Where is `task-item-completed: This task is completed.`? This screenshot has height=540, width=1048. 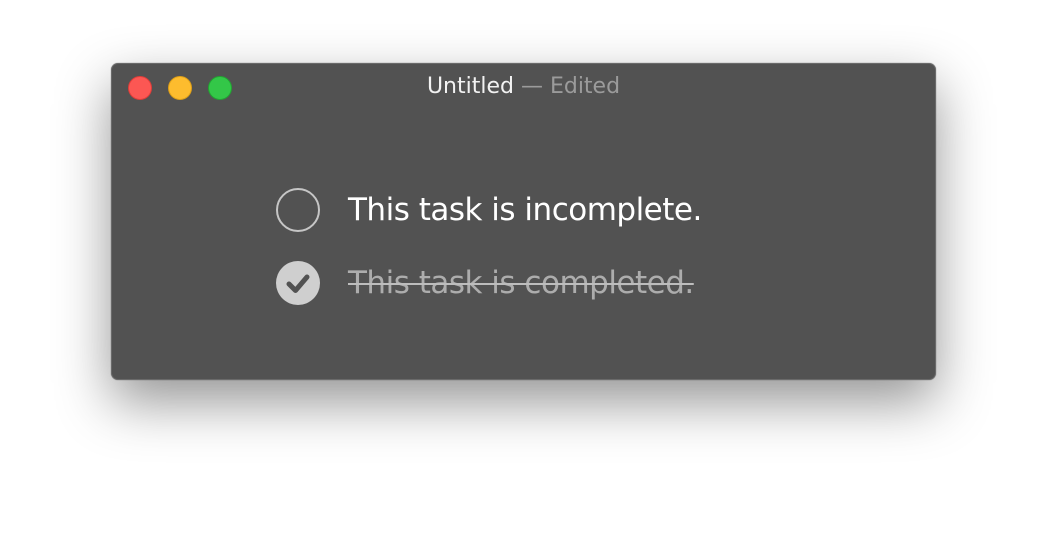
task-item-completed: This task is completed. is located at coordinates (485, 283).